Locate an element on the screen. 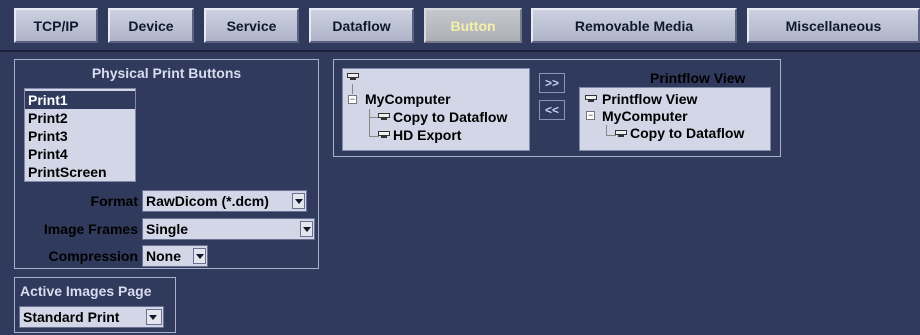 The image size is (920, 335). compression-select: None is located at coordinates (175, 256).